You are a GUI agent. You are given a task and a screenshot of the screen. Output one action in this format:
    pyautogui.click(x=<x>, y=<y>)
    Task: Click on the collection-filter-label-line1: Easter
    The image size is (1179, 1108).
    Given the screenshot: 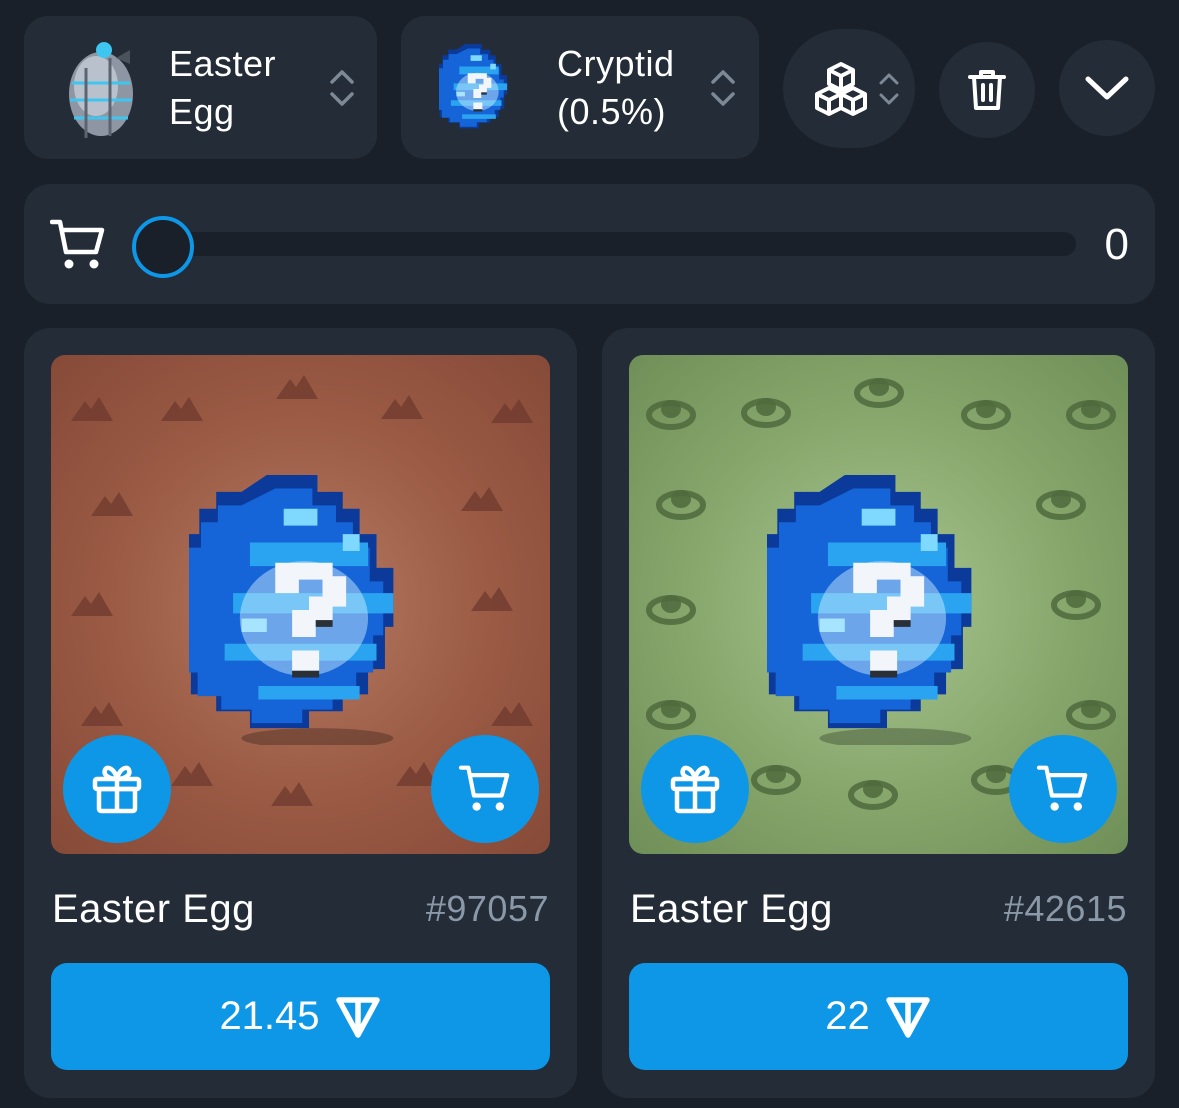 What is the action you would take?
    pyautogui.click(x=223, y=63)
    